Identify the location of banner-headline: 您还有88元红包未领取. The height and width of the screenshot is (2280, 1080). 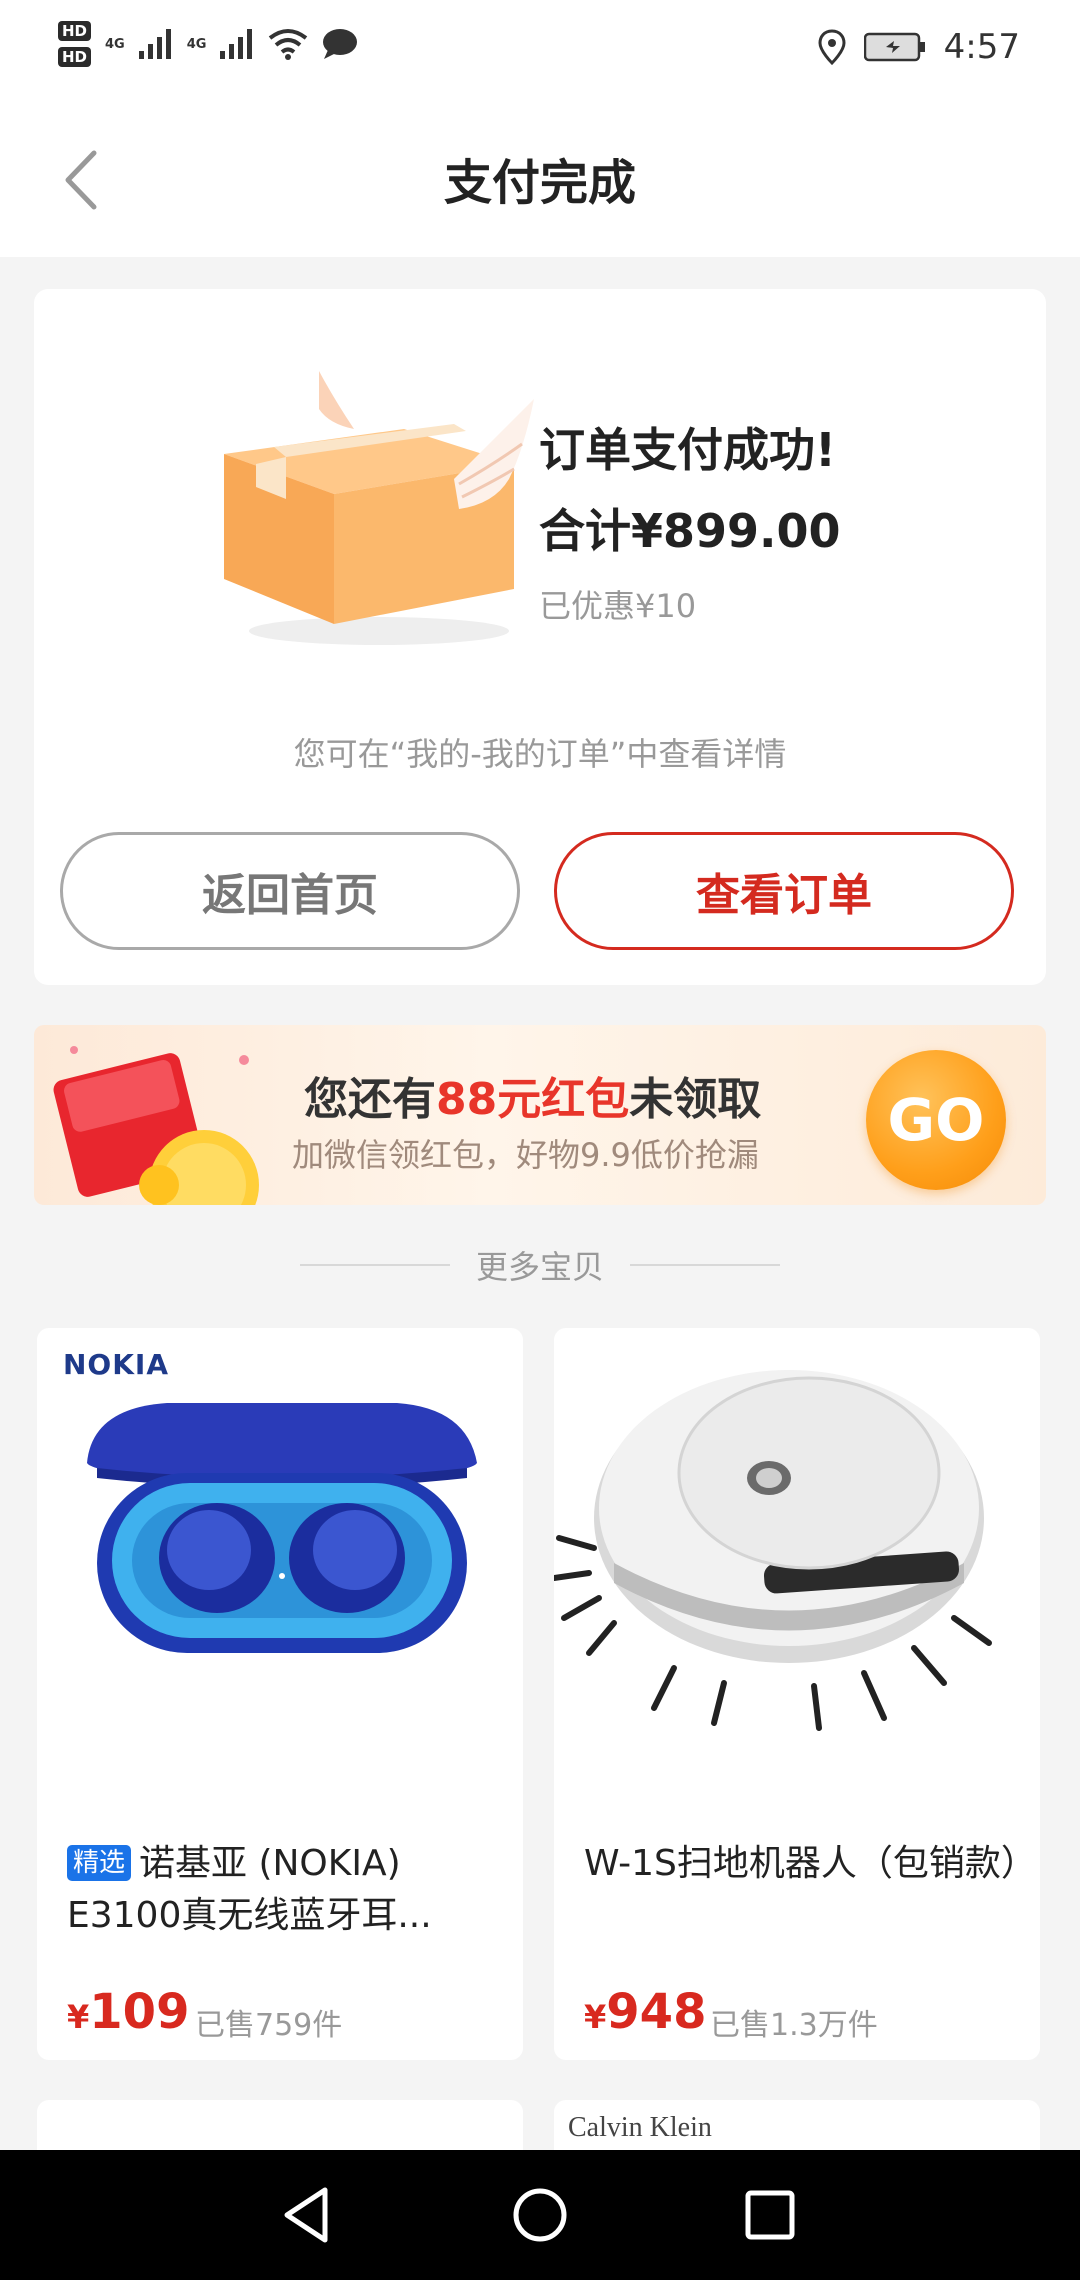
(532, 1095).